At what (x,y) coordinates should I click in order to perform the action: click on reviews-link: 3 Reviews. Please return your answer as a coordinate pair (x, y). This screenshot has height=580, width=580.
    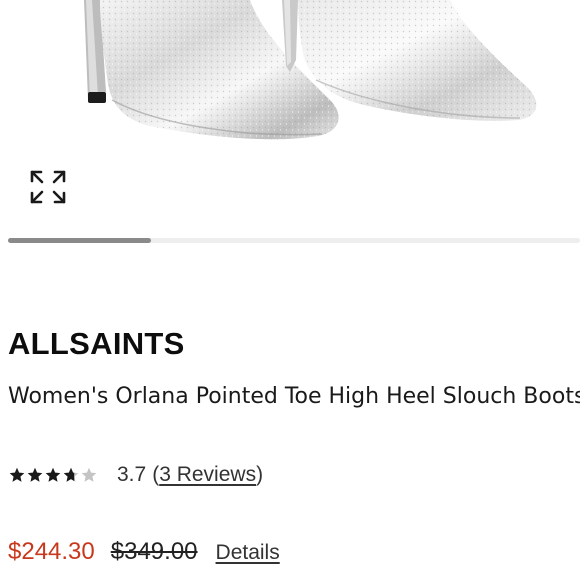
    Looking at the image, I should click on (207, 474).